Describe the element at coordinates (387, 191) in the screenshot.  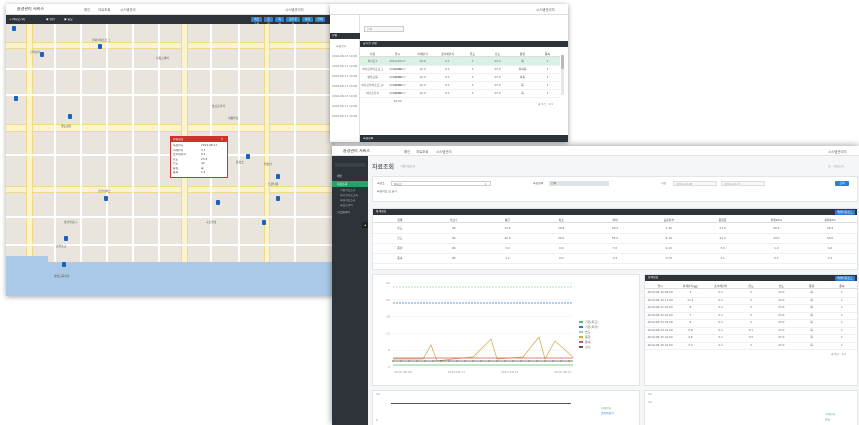
I see `value-display-checkbox: 측정자료 값 표시` at that location.